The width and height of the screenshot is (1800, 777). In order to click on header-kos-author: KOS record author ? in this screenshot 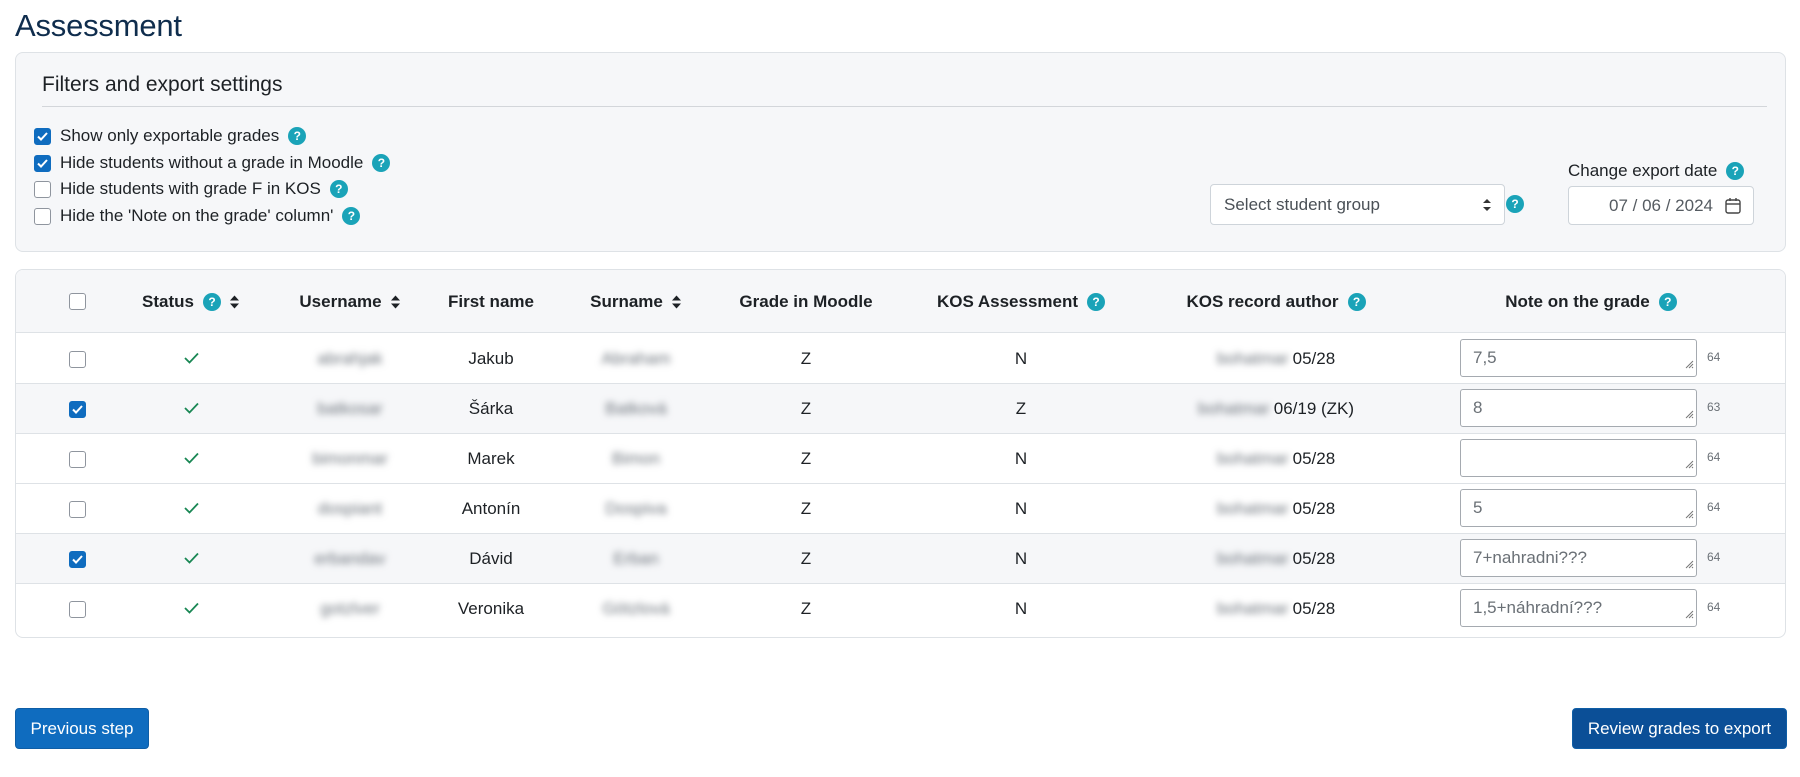, I will do `click(1276, 301)`.